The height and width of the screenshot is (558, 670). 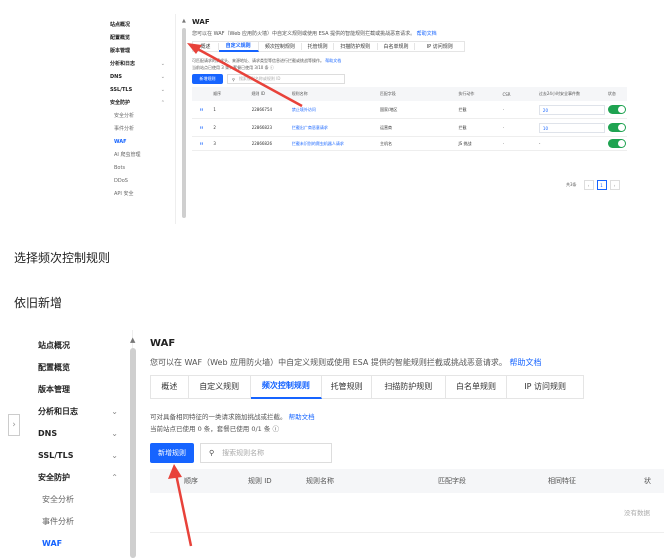 I want to click on usage-value: 当前站点已使用 0 条，套餐已使用 0/1 条, so click(x=210, y=429).